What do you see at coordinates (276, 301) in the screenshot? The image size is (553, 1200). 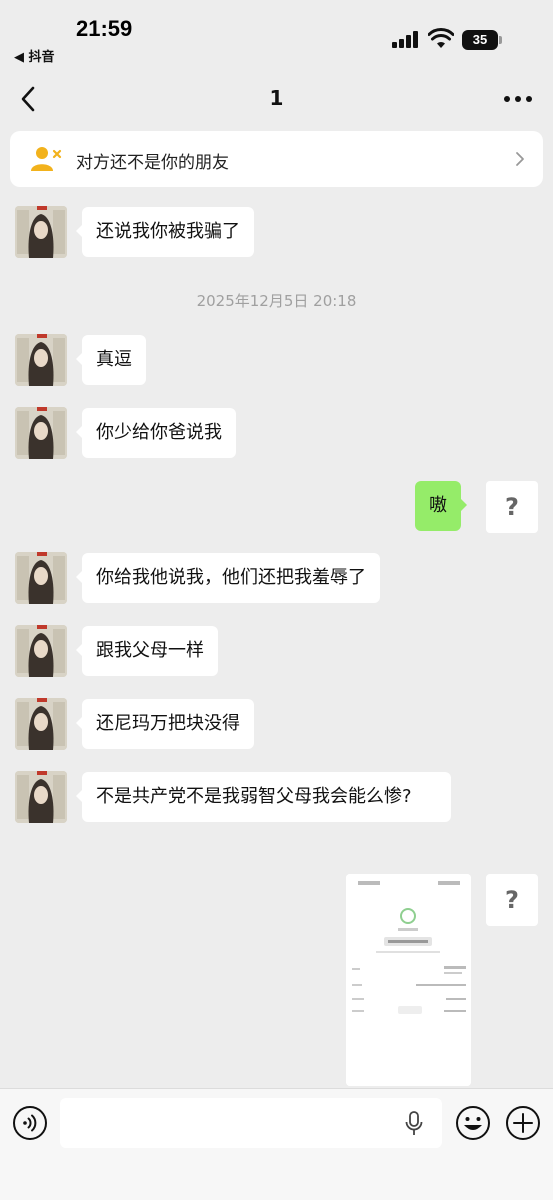 I see `message-timestamp: 2025年12月5日 20:18` at bounding box center [276, 301].